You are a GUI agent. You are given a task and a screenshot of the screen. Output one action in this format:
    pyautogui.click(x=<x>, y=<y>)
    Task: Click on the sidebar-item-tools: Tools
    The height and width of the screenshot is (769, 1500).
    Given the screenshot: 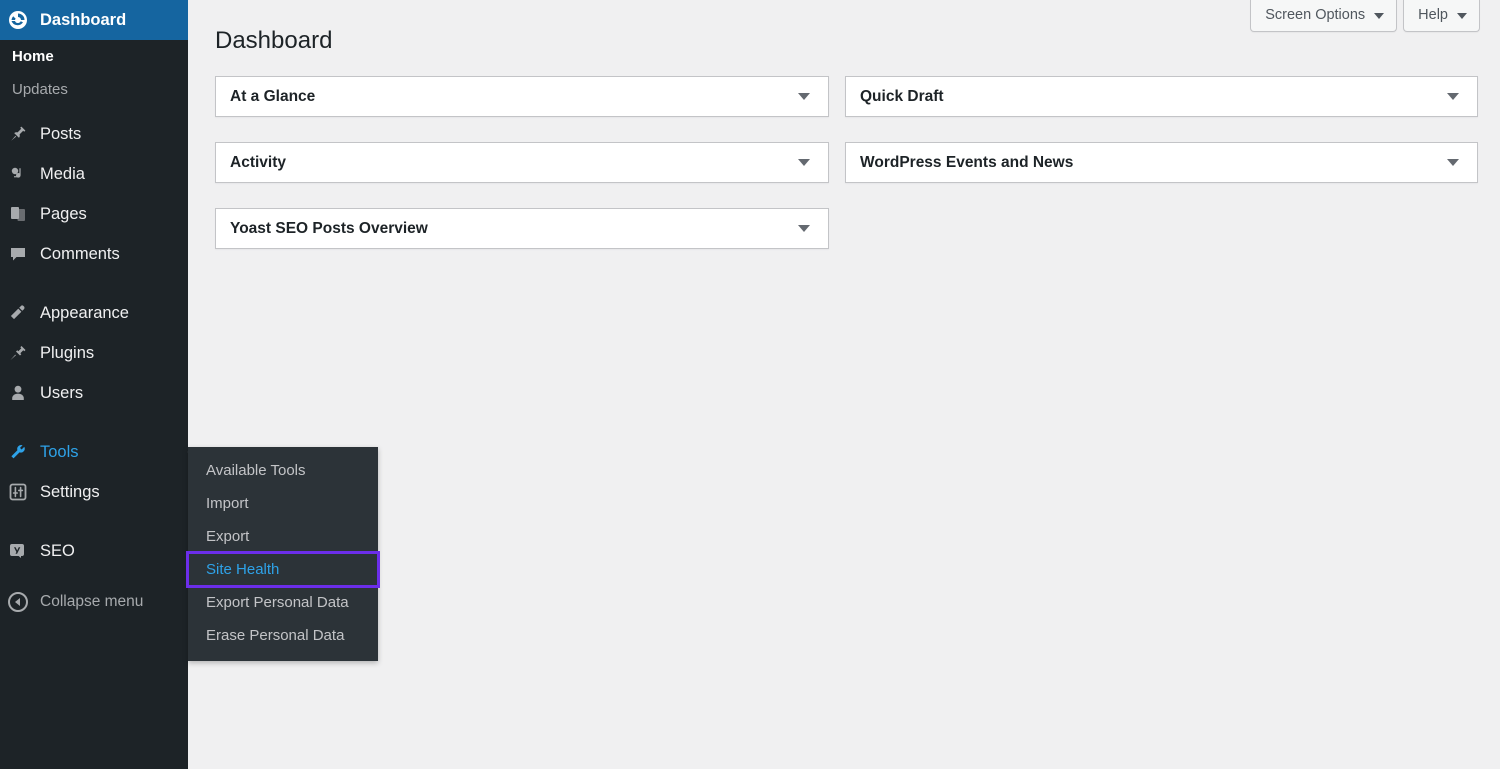 What is the action you would take?
    pyautogui.click(x=98, y=452)
    